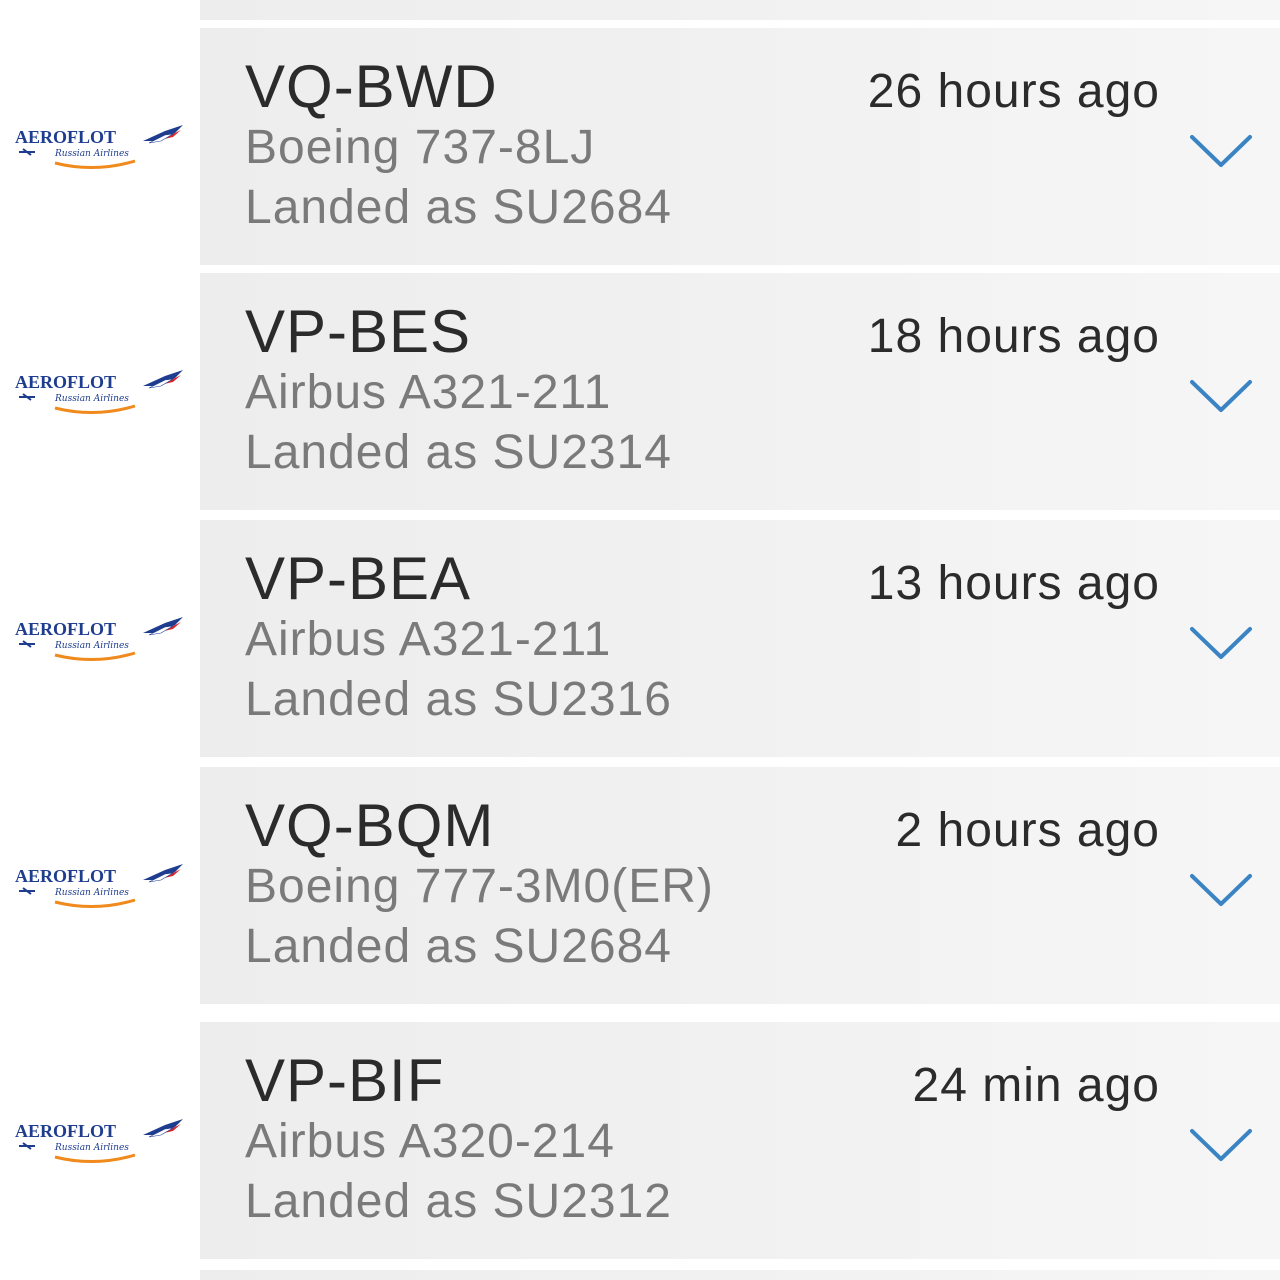 The image size is (1280, 1280). What do you see at coordinates (370, 825) in the screenshot?
I see `registration: VQ-BQM` at bounding box center [370, 825].